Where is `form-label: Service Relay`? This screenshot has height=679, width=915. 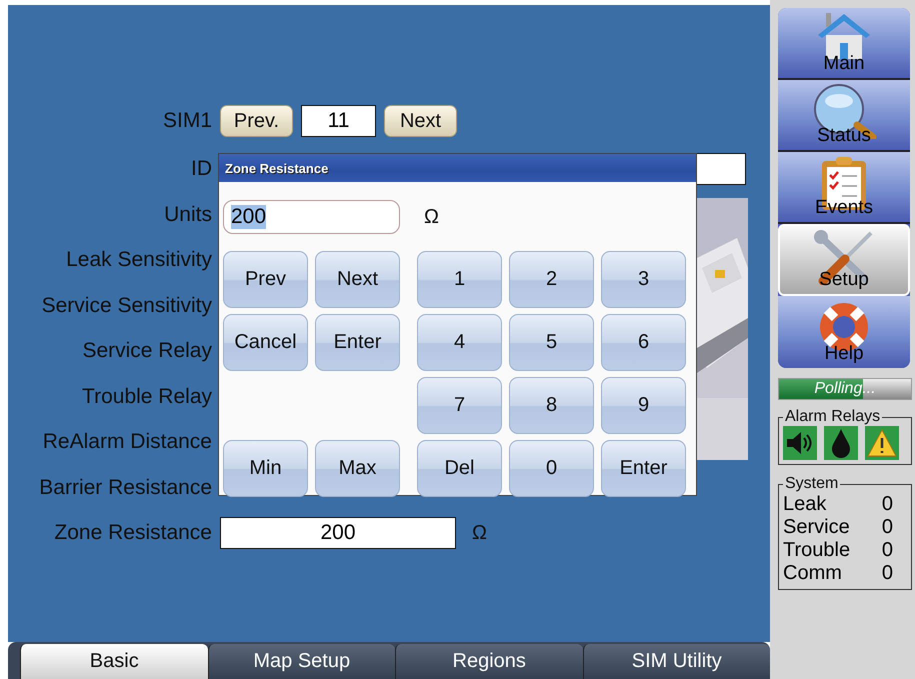
form-label: Service Relay is located at coordinates (146, 351).